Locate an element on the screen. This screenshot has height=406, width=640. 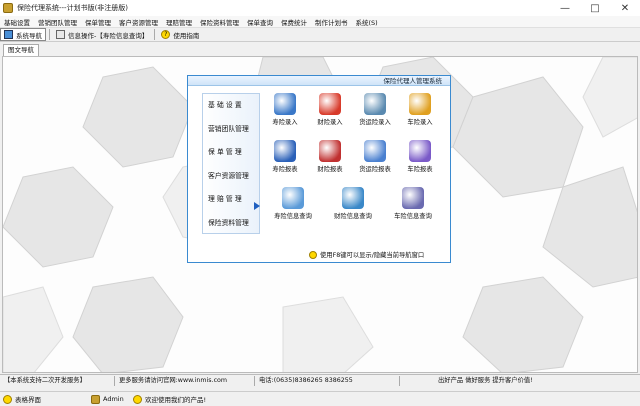
status-dev-service: 【本系统支持二次开发服务】 is located at coordinates (57, 380).